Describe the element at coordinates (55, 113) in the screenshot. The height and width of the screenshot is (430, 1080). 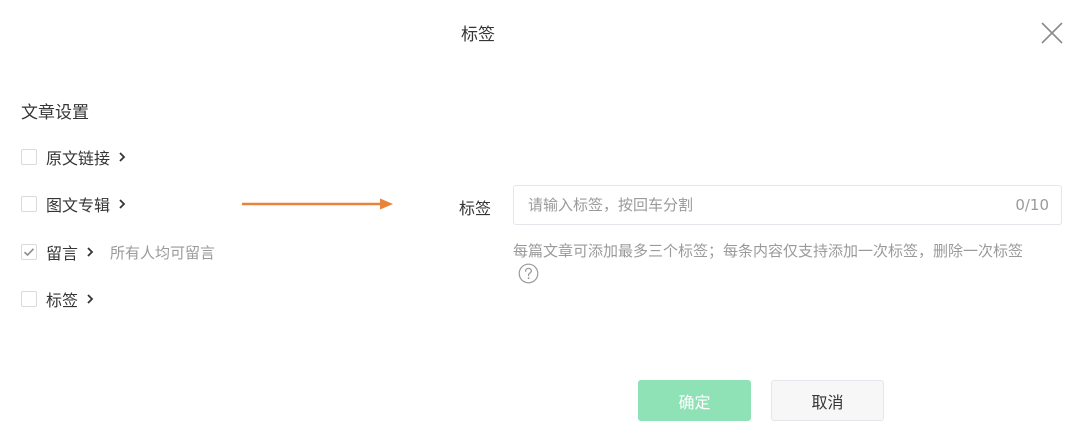
I see `section-title: 文章设置` at that location.